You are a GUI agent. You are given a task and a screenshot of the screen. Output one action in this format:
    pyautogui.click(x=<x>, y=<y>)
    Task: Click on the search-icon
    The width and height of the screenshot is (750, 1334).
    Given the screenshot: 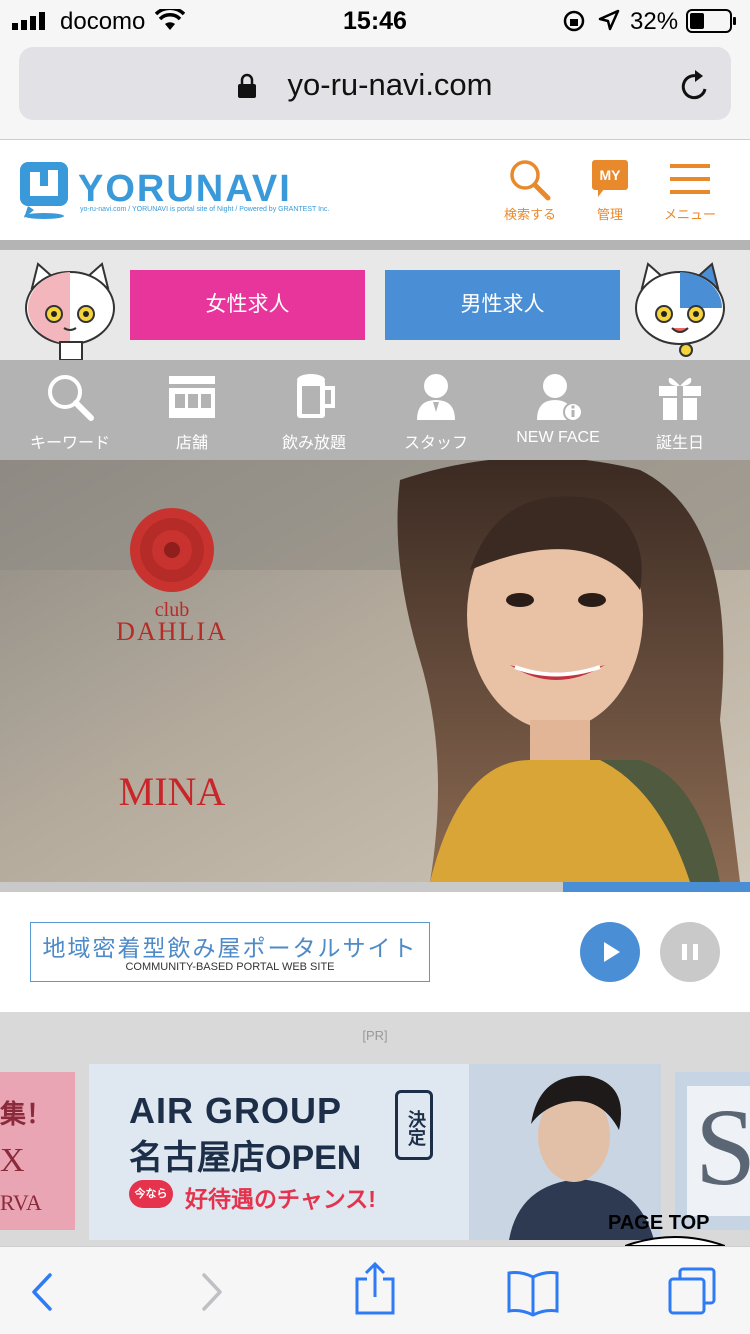 What is the action you would take?
    pyautogui.click(x=530, y=180)
    